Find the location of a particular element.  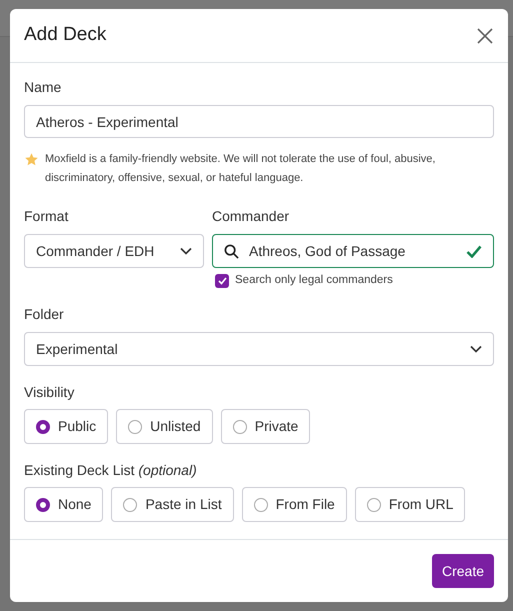

dialog-title: Add Deck is located at coordinates (65, 35).